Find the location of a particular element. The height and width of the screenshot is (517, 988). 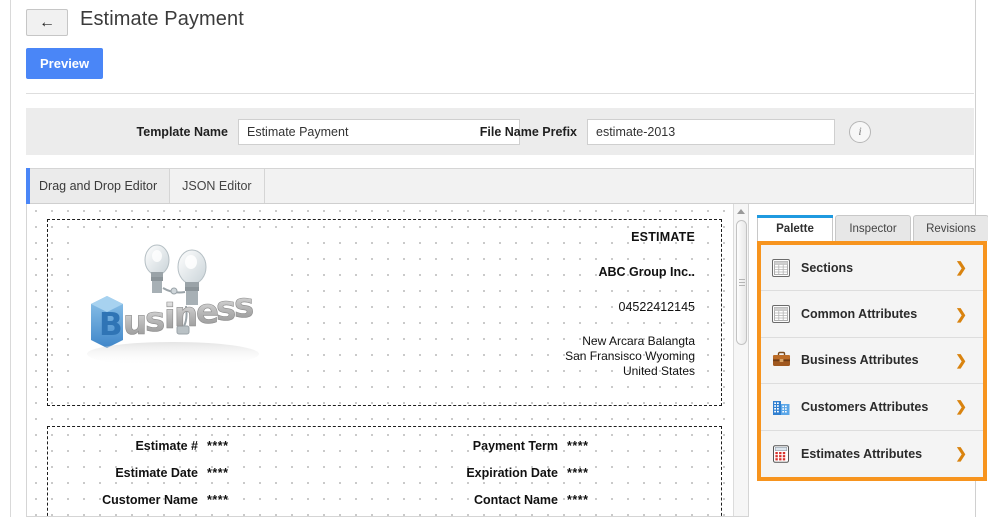

file-name-prefix-field-group: File Name Prefix i is located at coordinates (663, 131).